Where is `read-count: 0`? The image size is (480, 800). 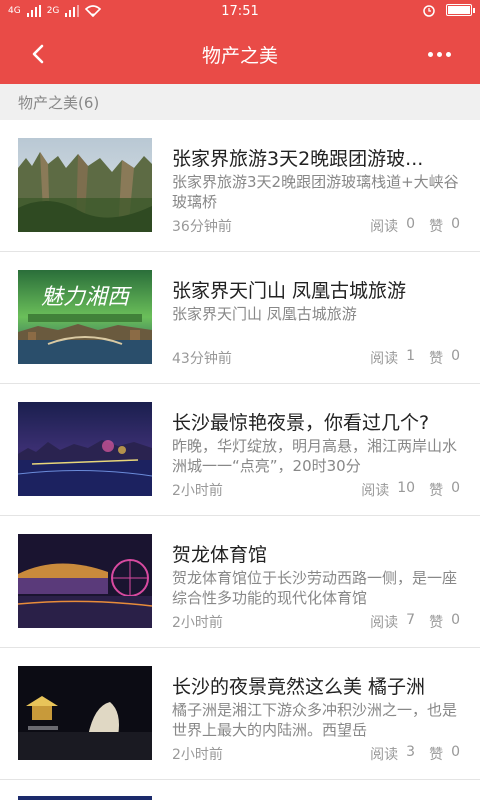 read-count: 0 is located at coordinates (411, 224).